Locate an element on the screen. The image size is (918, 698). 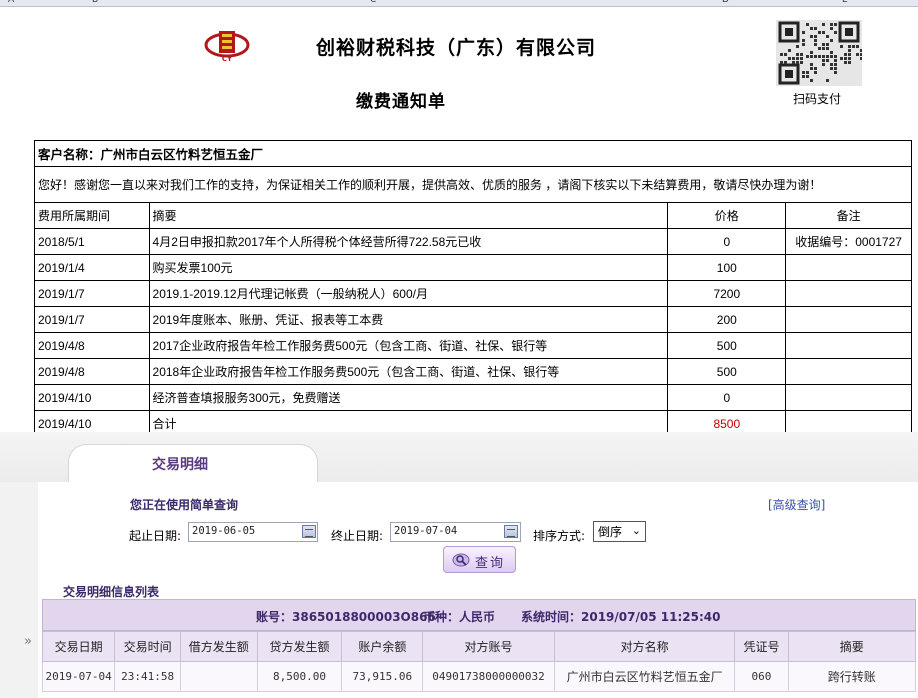
invoice-row: 2019/4/10 合计 8500 is located at coordinates (473, 421).